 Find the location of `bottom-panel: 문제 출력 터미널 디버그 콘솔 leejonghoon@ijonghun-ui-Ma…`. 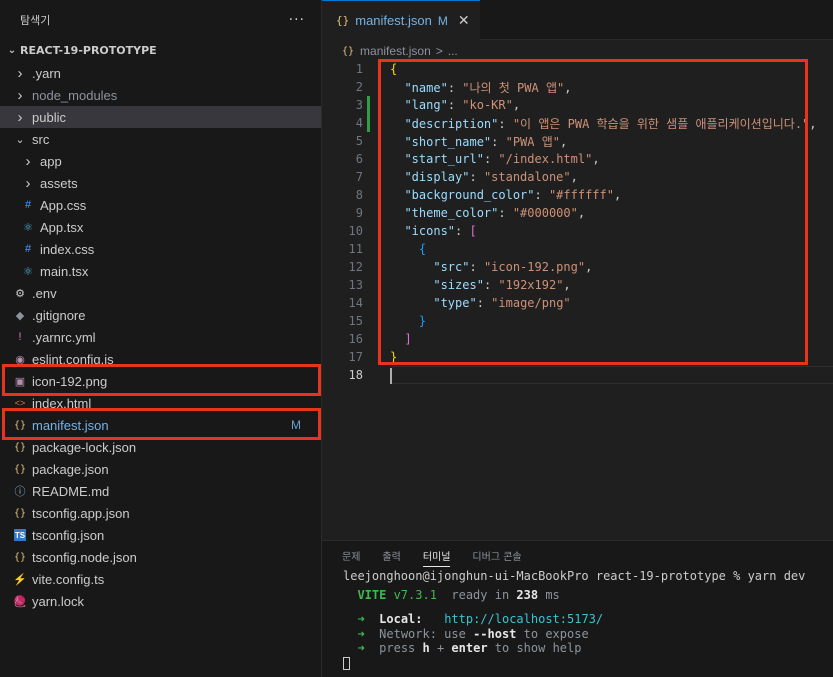

bottom-panel: 문제 출력 터미널 디버그 콘솔 leejonghoon@ijonghun-ui-Ma… is located at coordinates (577, 608).